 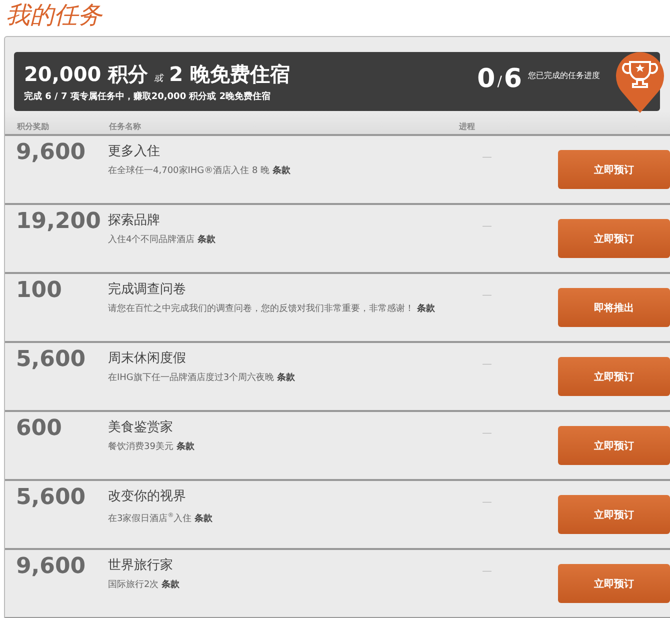 I want to click on task-description: 餐饮消费39美元 条款, so click(x=152, y=447).